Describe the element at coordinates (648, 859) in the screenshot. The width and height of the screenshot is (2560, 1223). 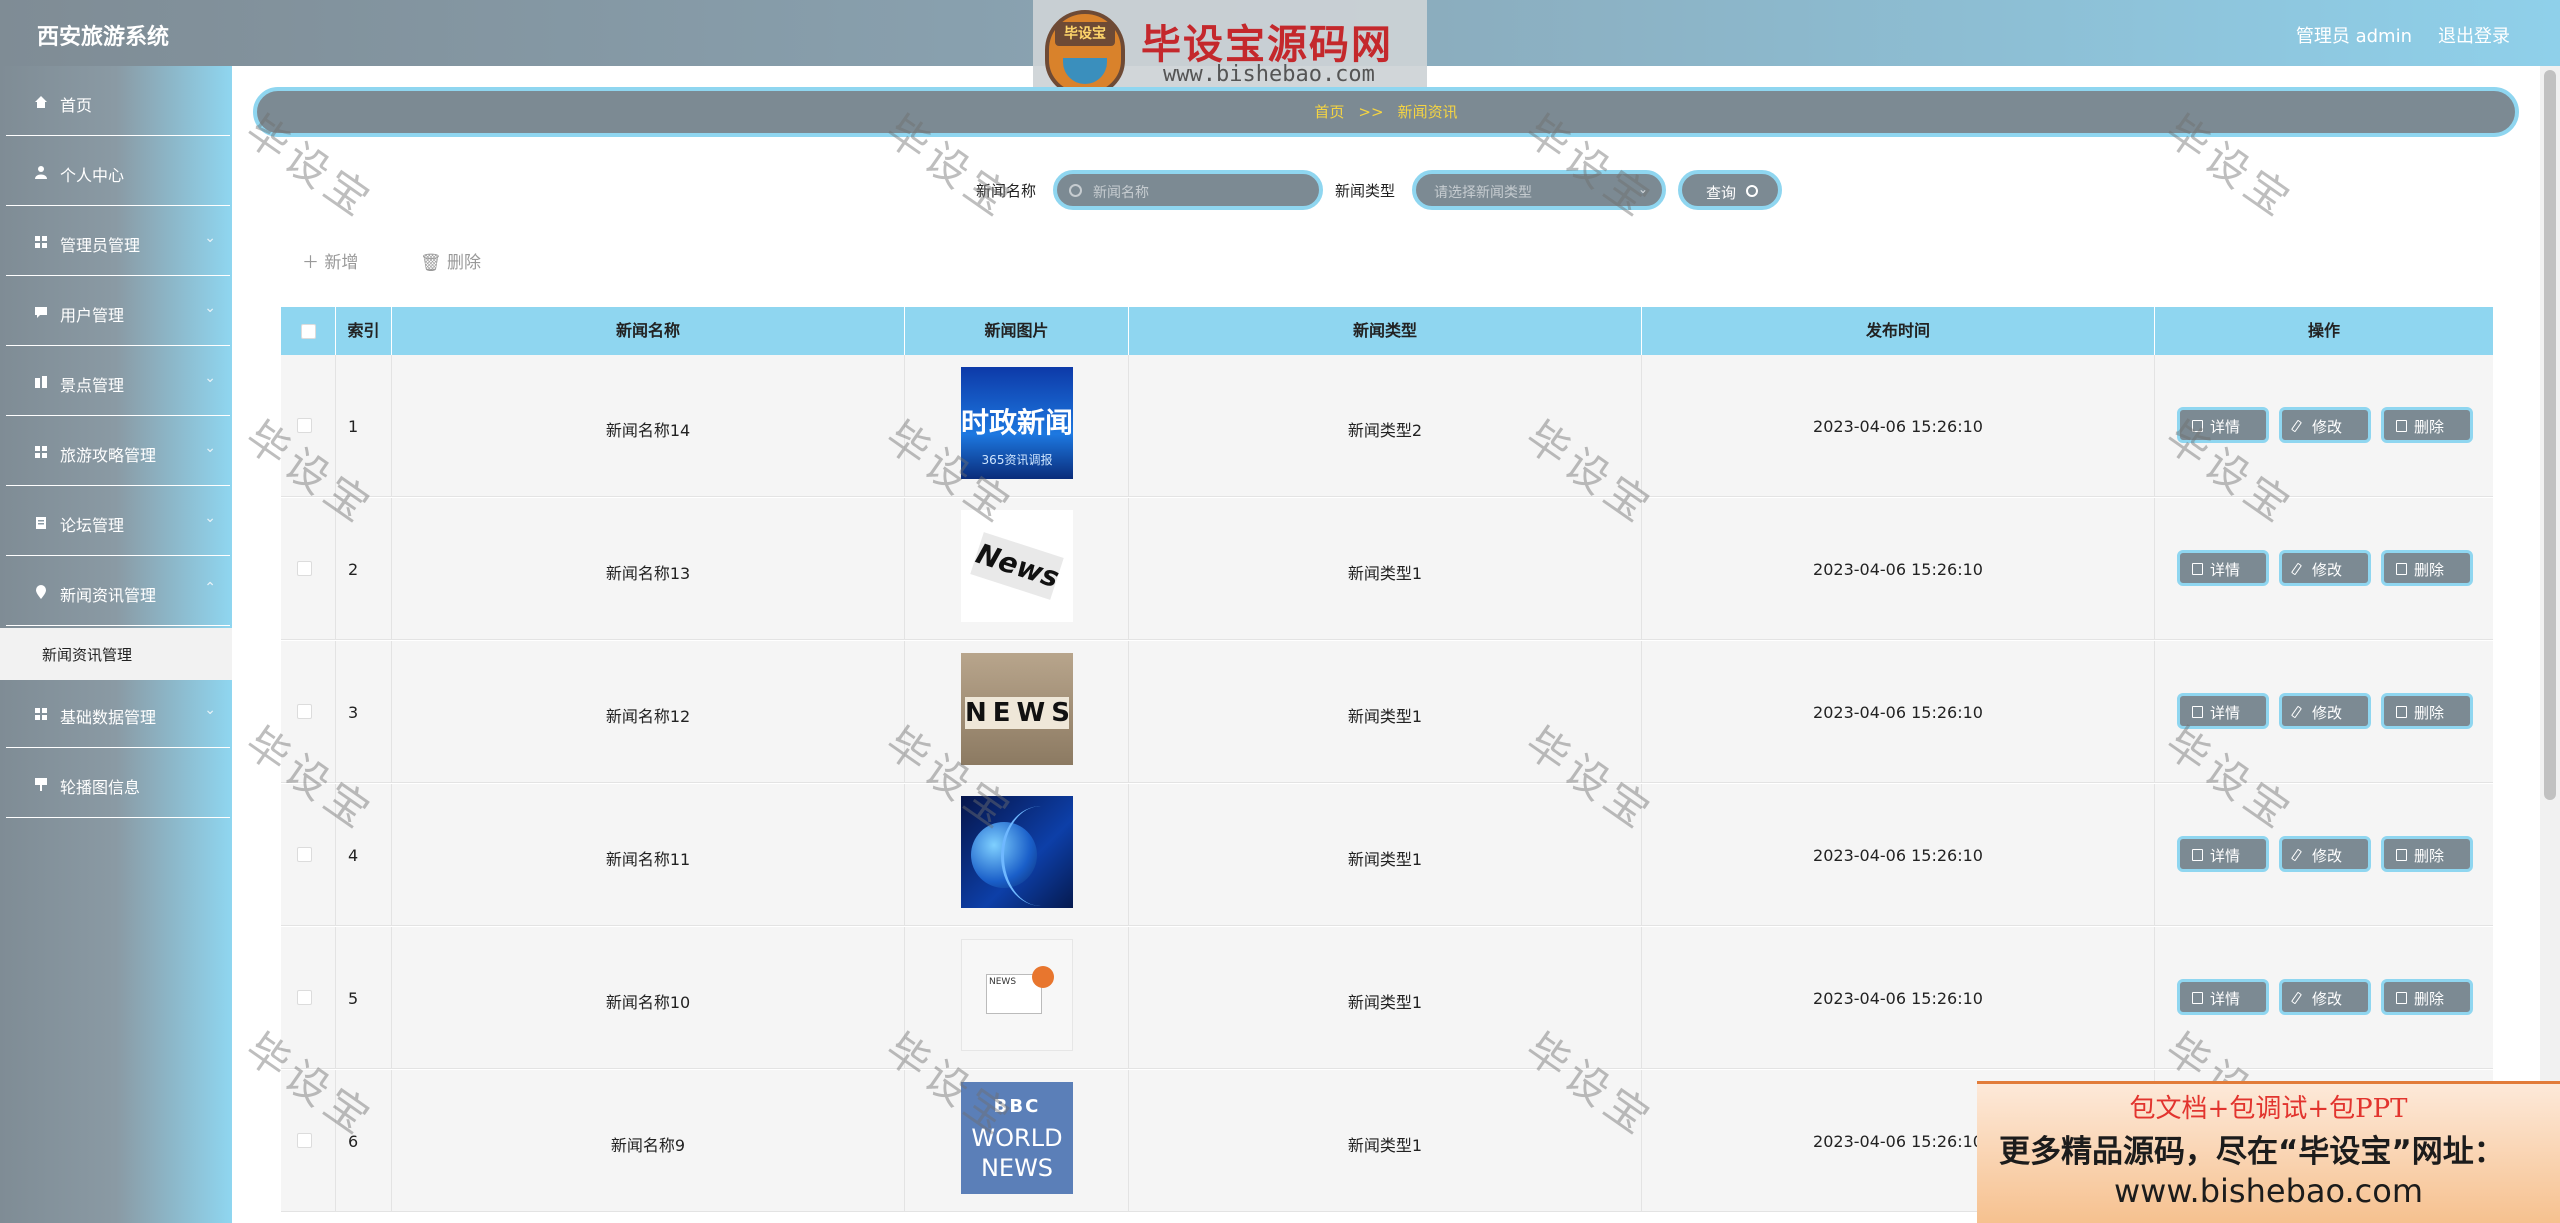
I see `row-news-name: 新闻名称11` at that location.